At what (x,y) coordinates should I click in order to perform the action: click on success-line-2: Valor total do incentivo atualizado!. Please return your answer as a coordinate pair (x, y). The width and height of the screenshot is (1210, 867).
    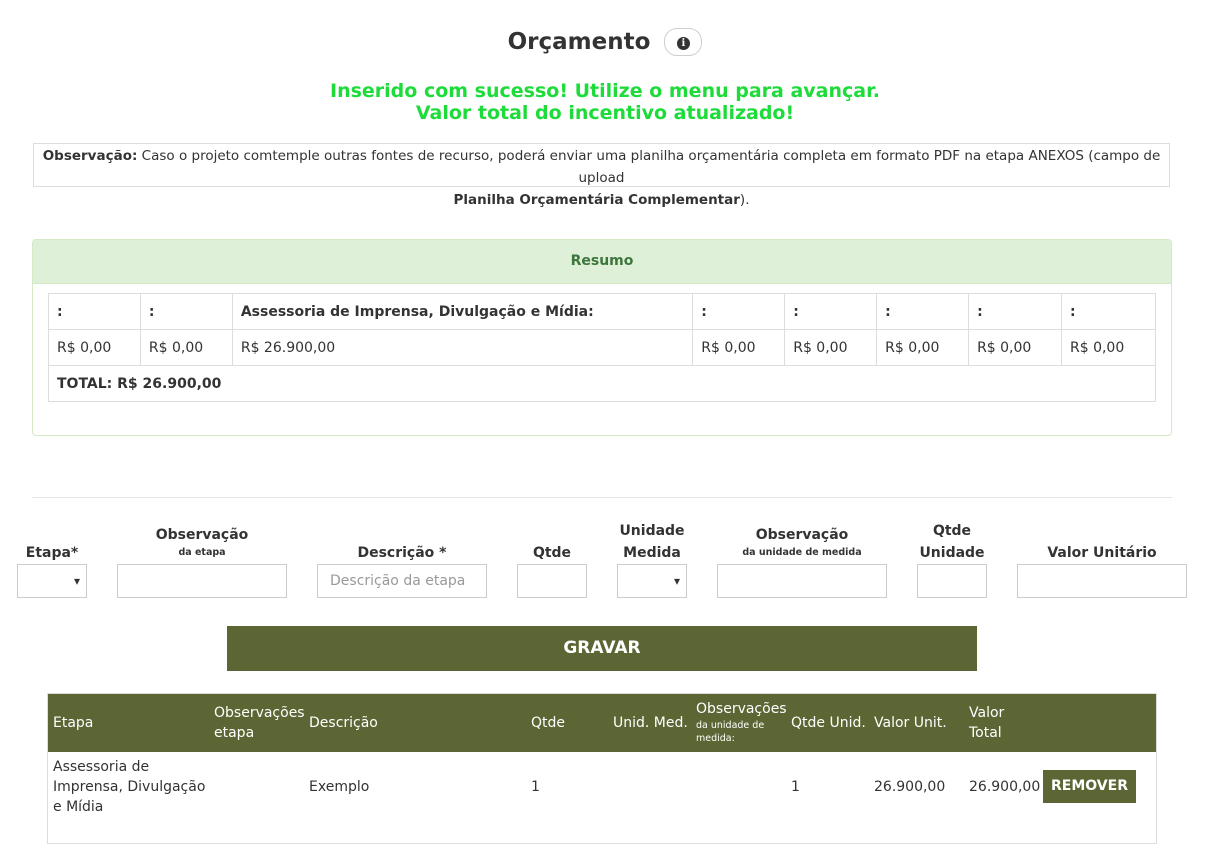
    Looking at the image, I should click on (605, 113).